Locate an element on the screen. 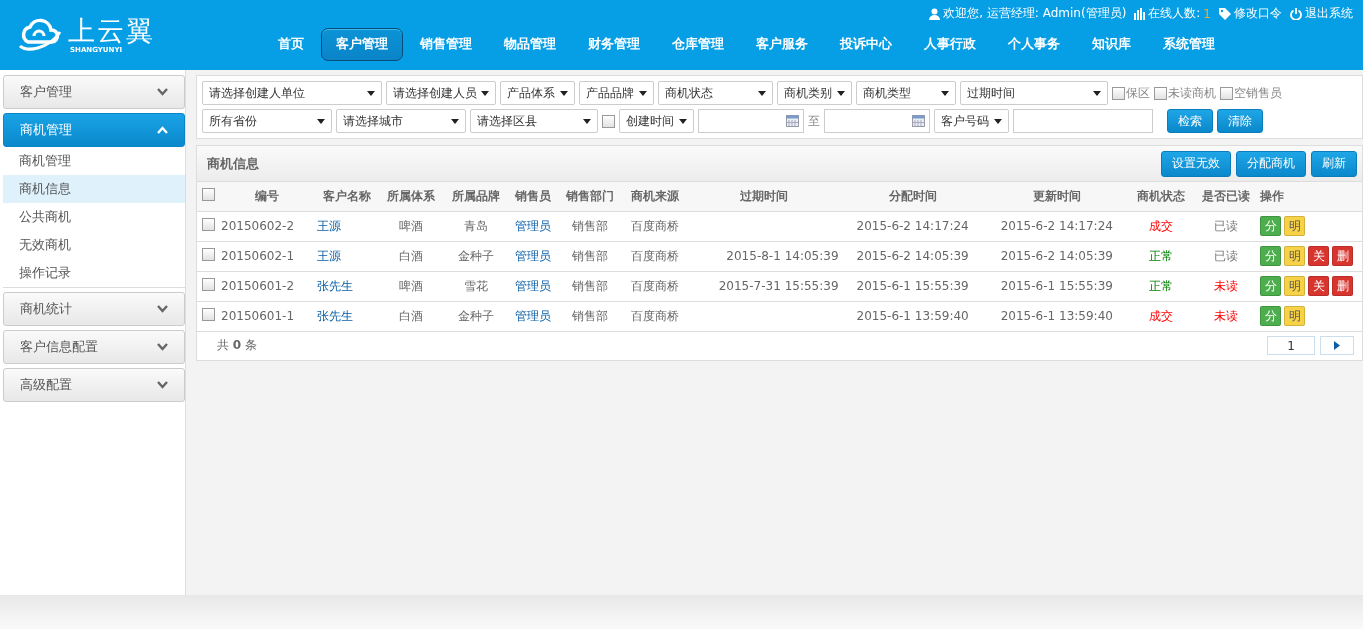 The width and height of the screenshot is (1363, 629). change-password-link: 修改口令 is located at coordinates (1258, 13).